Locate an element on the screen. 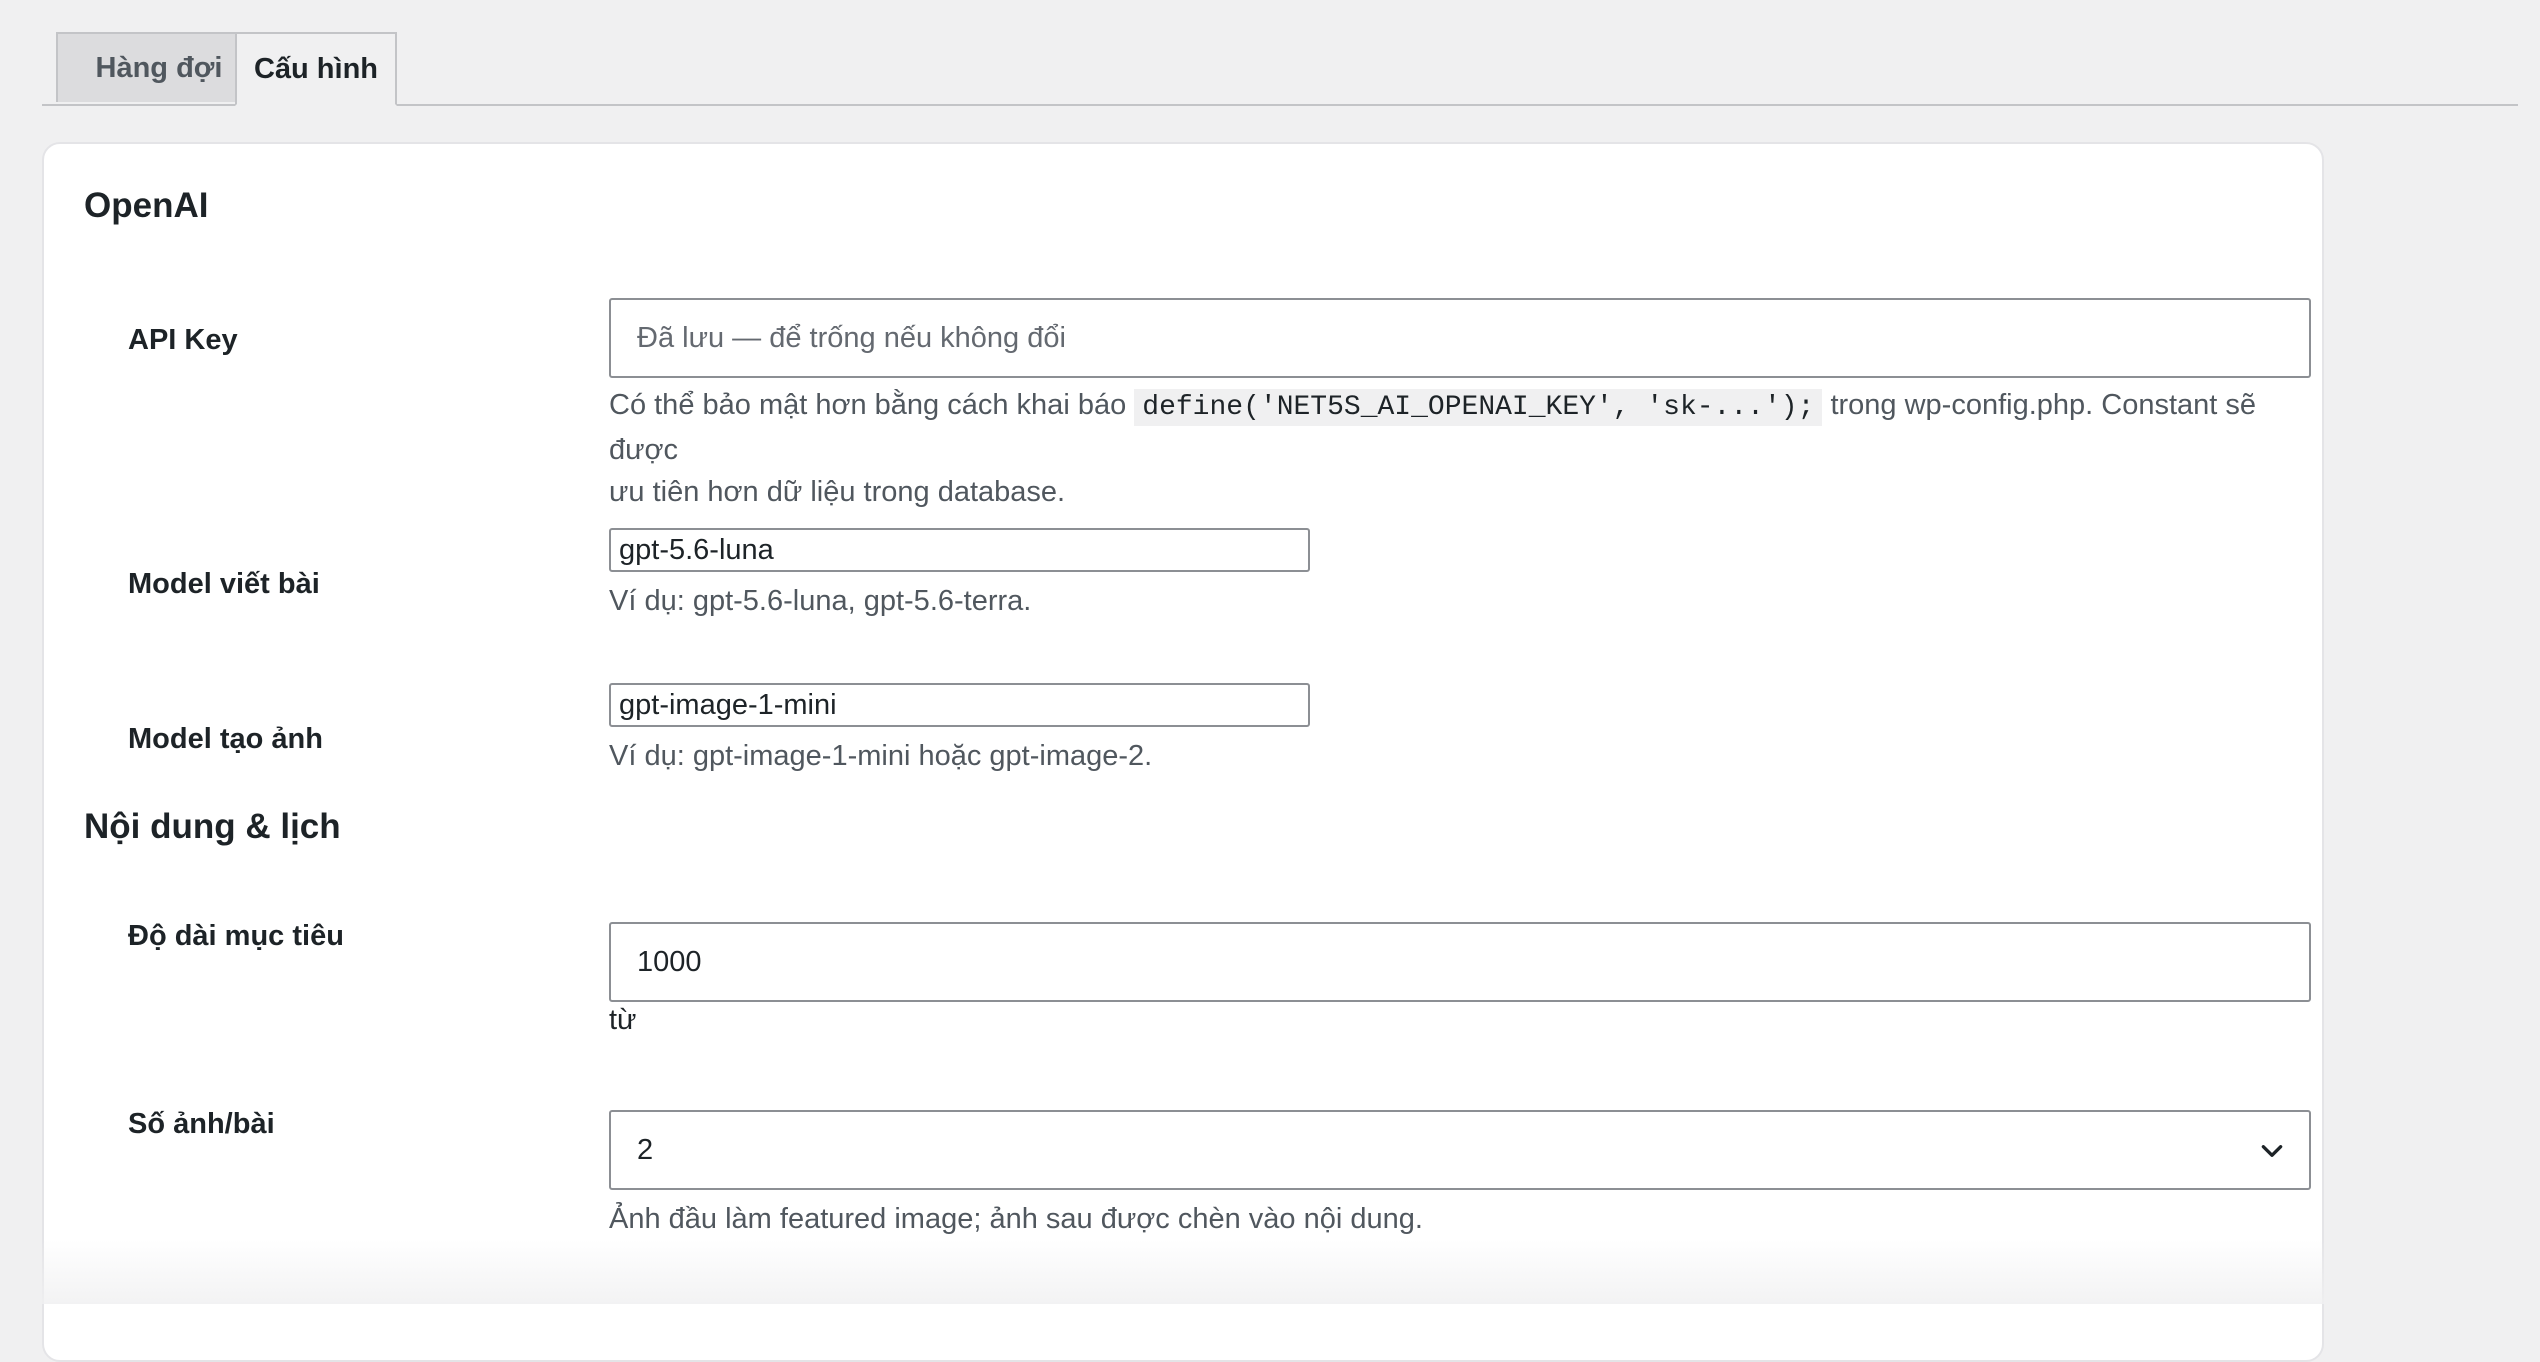  chevron-down-icon is located at coordinates (2272, 1151).